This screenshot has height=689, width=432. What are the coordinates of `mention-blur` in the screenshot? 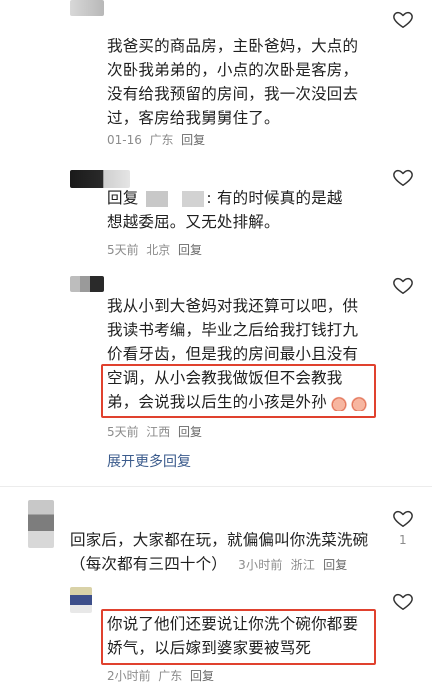 It's located at (175, 198).